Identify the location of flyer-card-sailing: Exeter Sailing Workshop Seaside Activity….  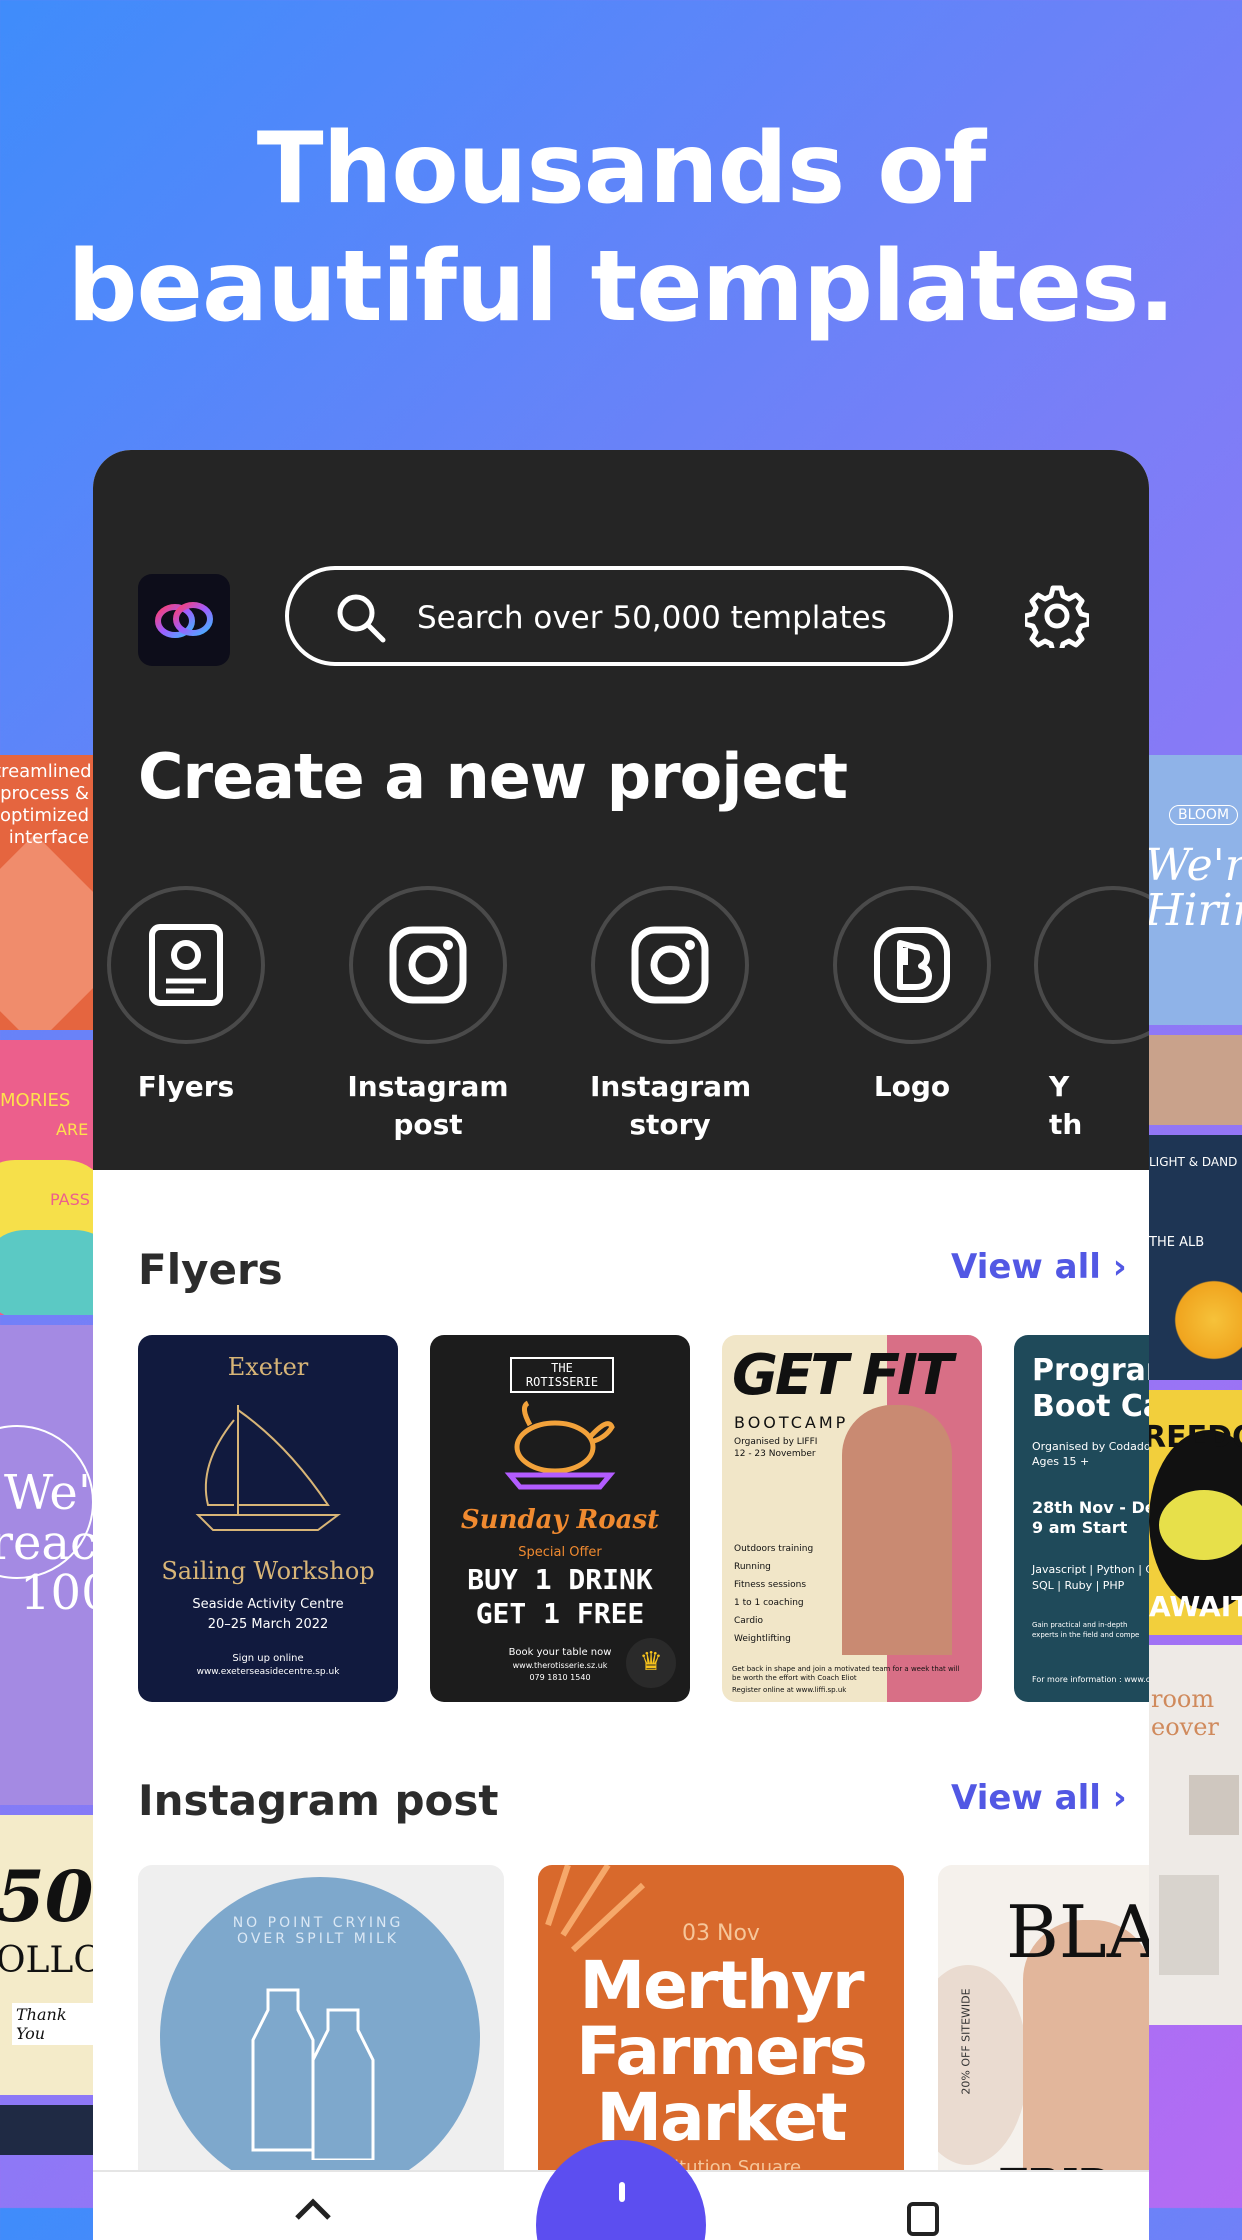
(268, 1518).